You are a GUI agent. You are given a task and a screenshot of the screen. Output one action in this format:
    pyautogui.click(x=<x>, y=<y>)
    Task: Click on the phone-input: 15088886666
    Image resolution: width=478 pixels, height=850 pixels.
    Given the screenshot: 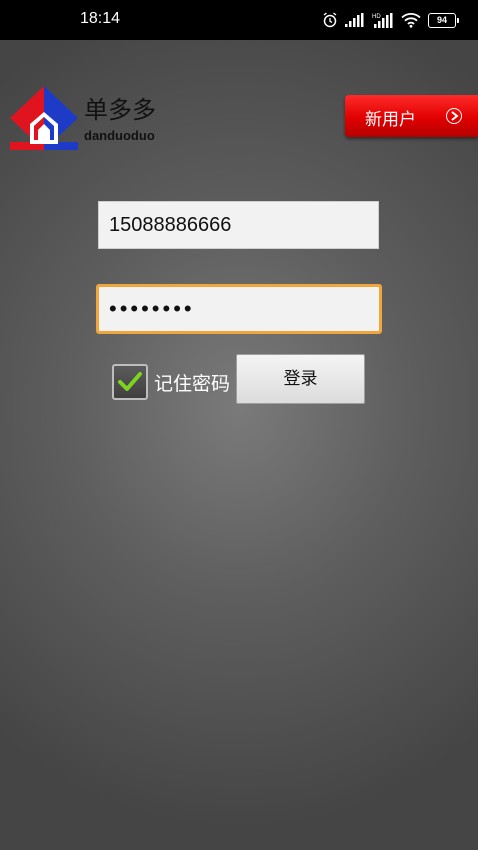 What is the action you would take?
    pyautogui.click(x=238, y=225)
    